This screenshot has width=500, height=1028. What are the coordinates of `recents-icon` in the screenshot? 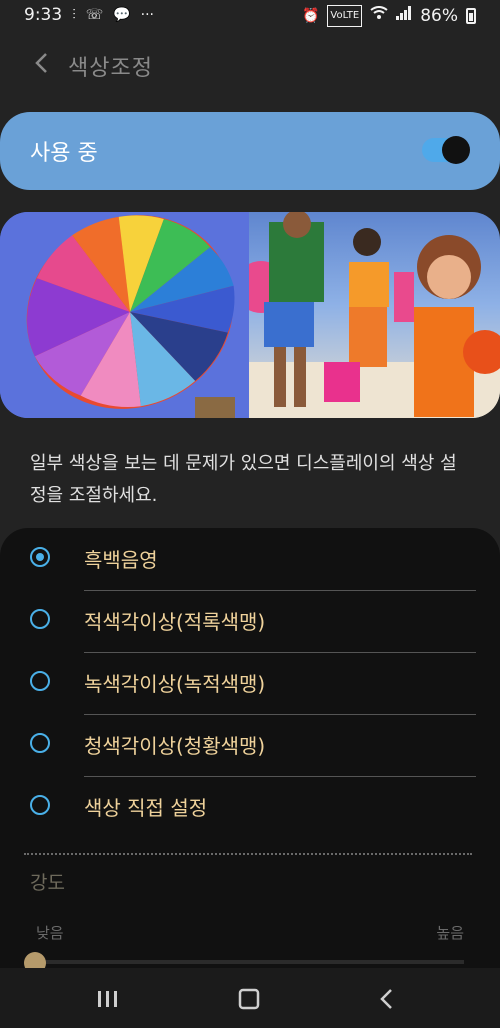 It's located at (107, 999).